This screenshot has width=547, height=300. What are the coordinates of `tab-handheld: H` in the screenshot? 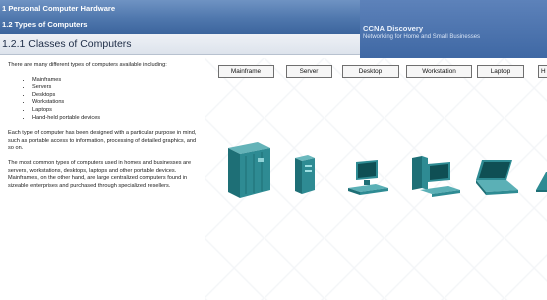 It's located at (542, 71).